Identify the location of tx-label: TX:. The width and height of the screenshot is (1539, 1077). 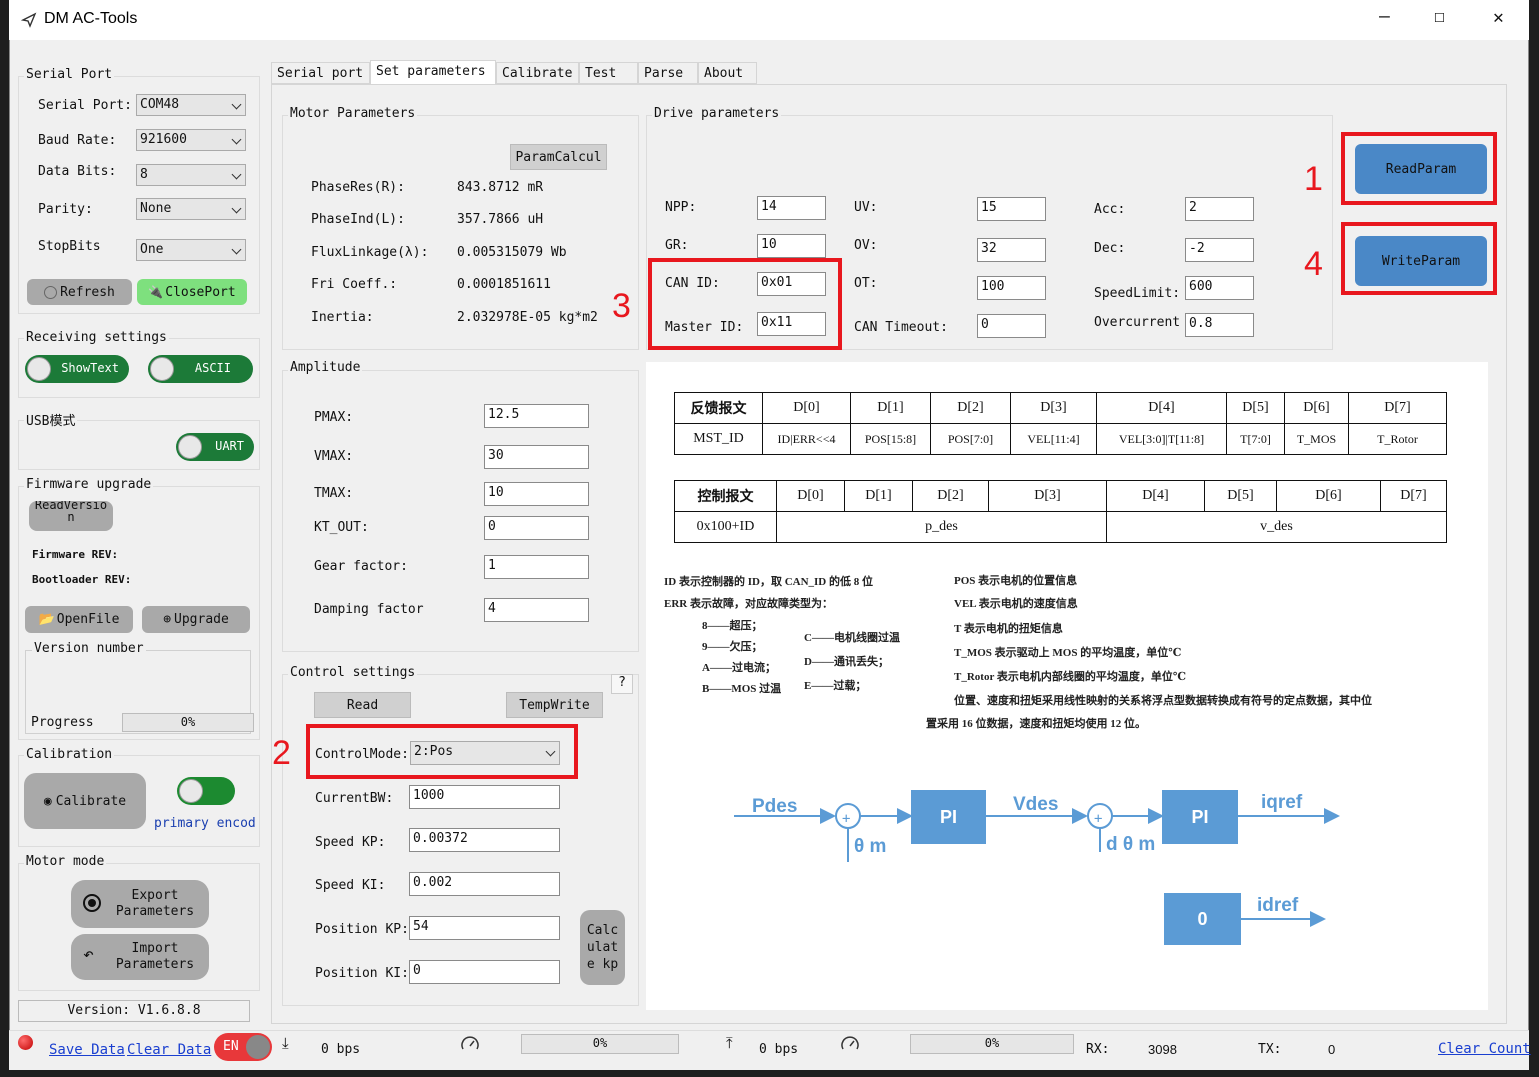
(1270, 1049).